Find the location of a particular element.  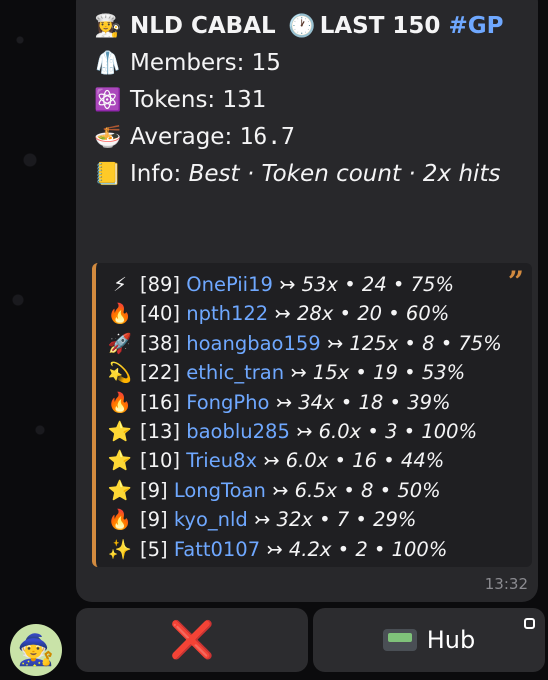

rank-label: [13] is located at coordinates (160, 431).